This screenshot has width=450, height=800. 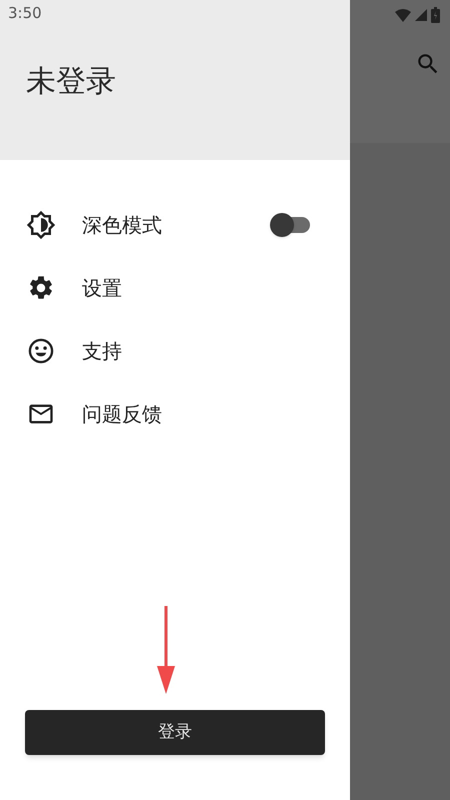 What do you see at coordinates (435, 15) in the screenshot?
I see `battery-icon` at bounding box center [435, 15].